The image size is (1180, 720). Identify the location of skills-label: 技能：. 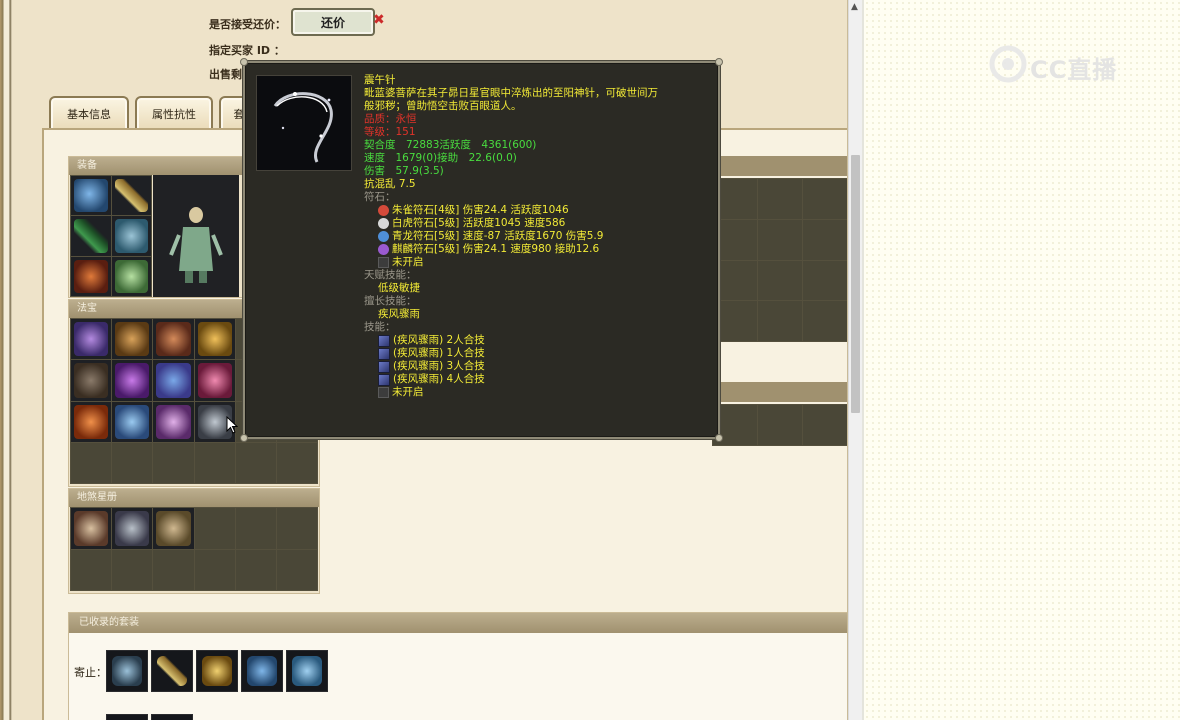
(380, 327).